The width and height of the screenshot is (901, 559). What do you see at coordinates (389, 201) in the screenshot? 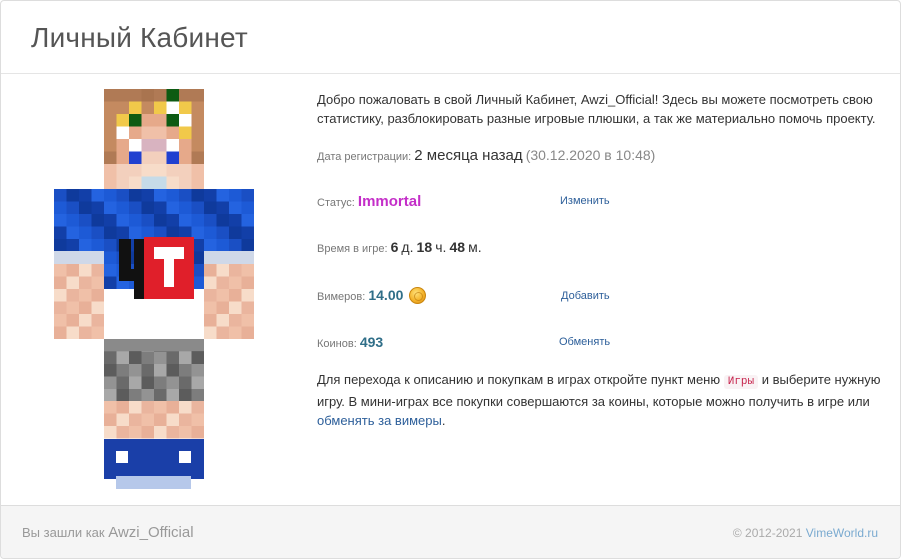
I see `status-value: Immortal` at bounding box center [389, 201].